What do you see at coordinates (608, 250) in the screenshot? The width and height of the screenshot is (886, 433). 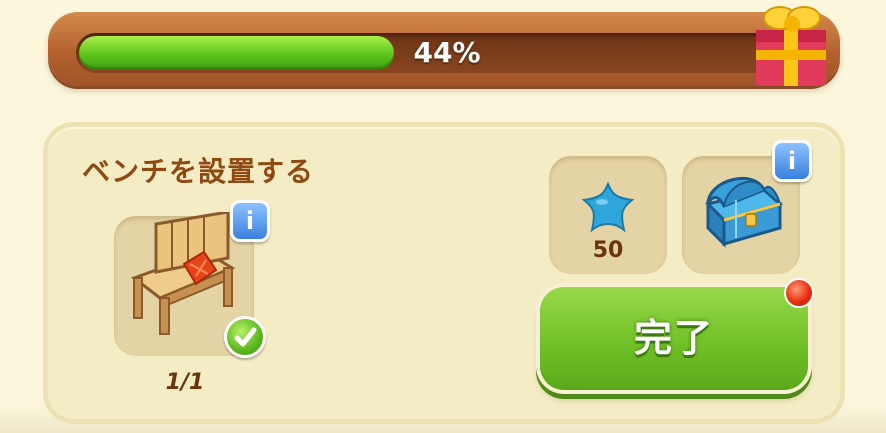 I see `star-amount: 50` at bounding box center [608, 250].